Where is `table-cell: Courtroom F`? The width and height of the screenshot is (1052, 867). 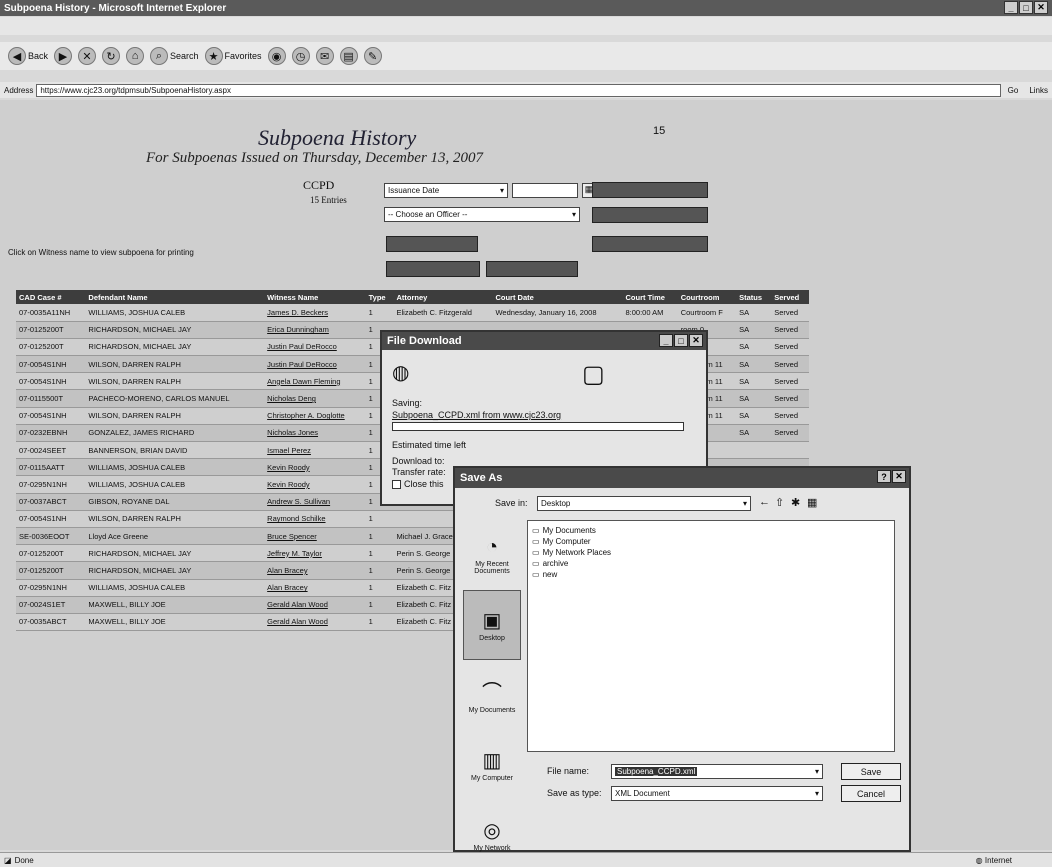
table-cell: Courtroom F is located at coordinates (707, 313).